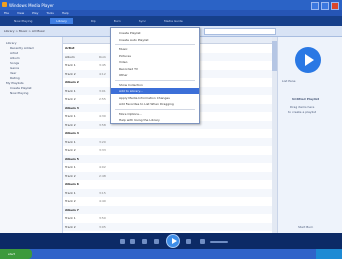 The height and width of the screenshot is (259, 342). Describe the element at coordinates (93, 21) in the screenshot. I see `tab-rip: Rip` at that location.